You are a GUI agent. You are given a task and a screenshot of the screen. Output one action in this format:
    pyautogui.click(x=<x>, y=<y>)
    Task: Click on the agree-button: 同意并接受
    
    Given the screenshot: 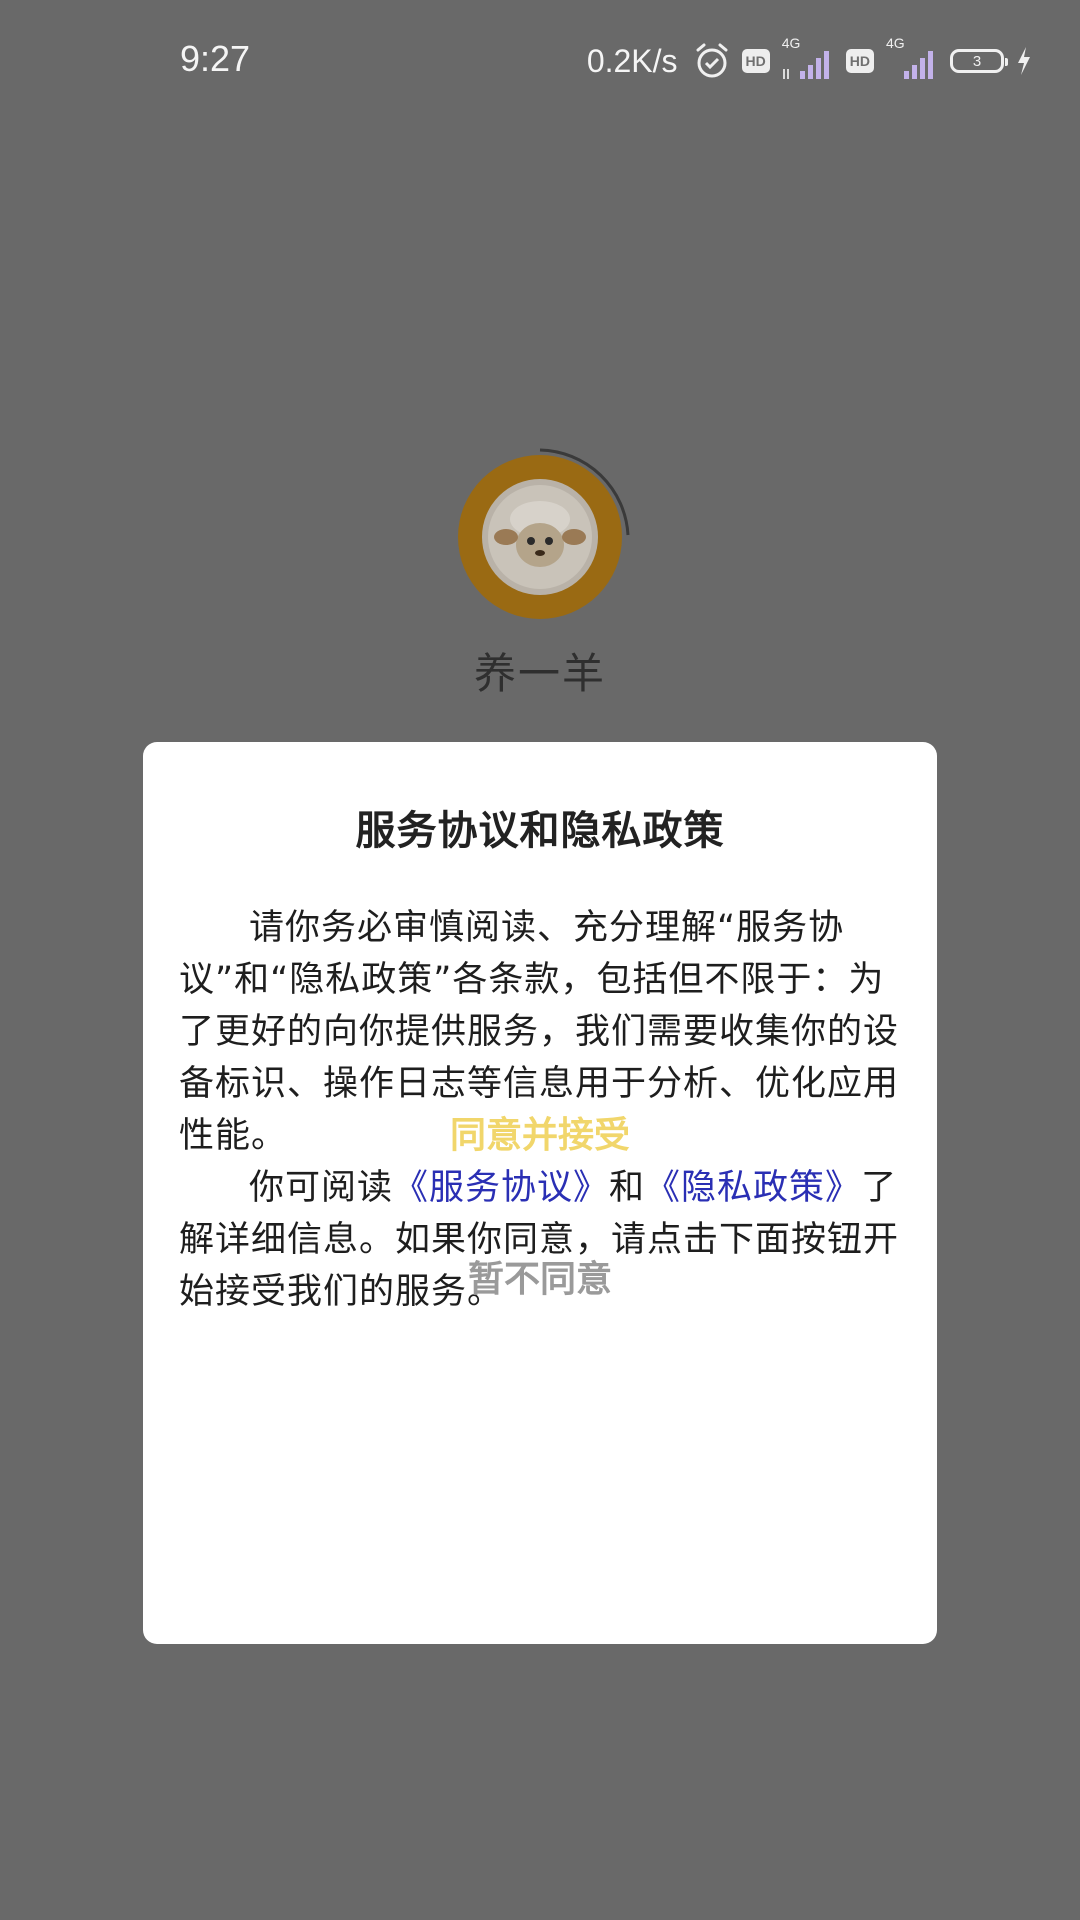 What is the action you would take?
    pyautogui.click(x=540, y=1132)
    